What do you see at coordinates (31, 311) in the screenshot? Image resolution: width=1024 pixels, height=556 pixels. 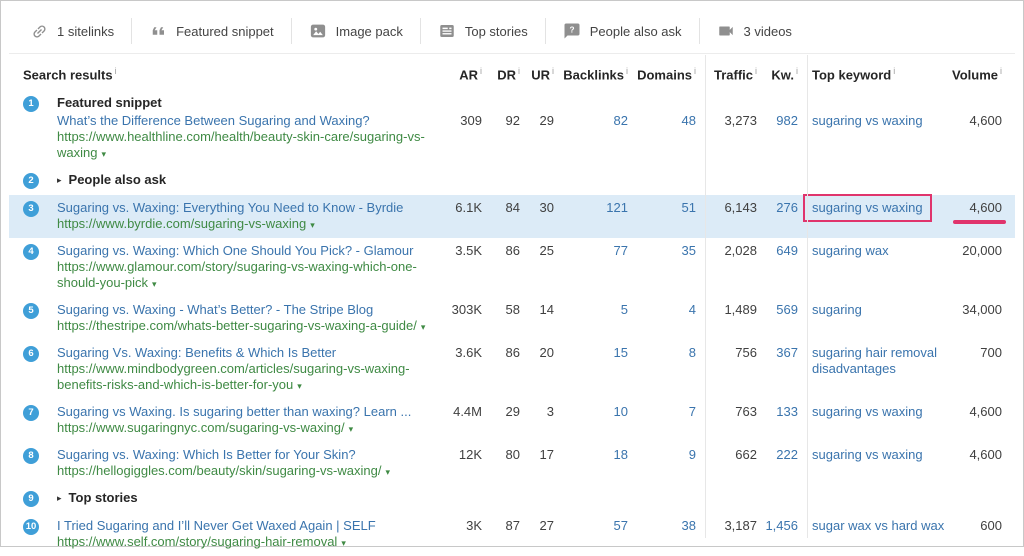 I see `position-badge: 5` at bounding box center [31, 311].